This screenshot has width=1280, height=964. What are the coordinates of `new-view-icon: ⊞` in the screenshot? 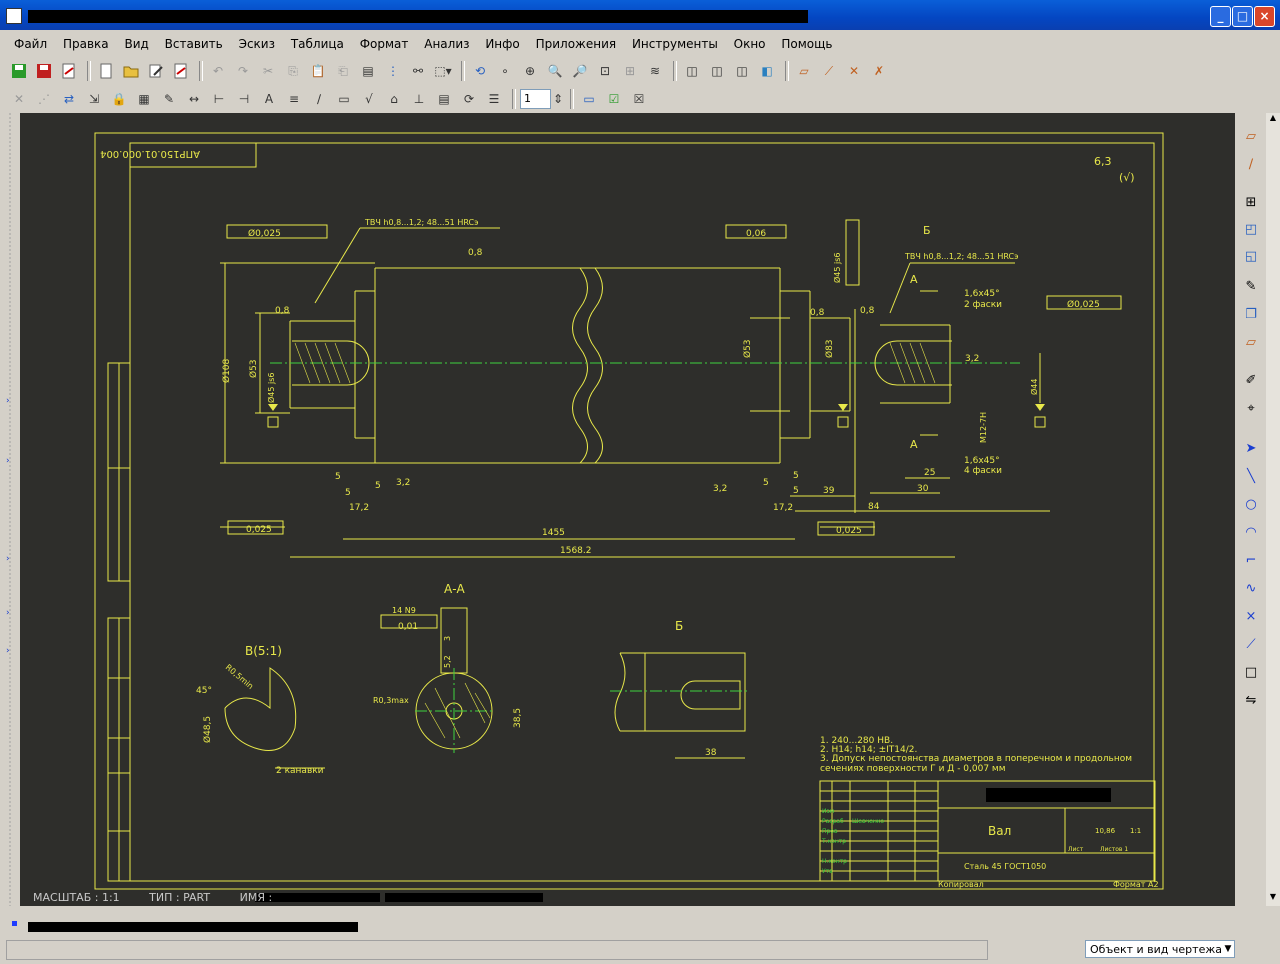 It's located at (1251, 202).